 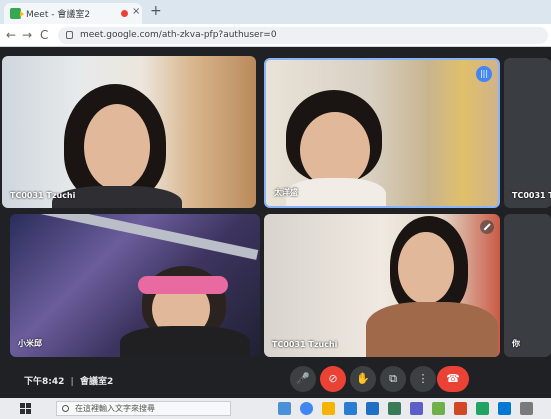 What do you see at coordinates (363, 379) in the screenshot?
I see `raise-hand-button: ✋` at bounding box center [363, 379].